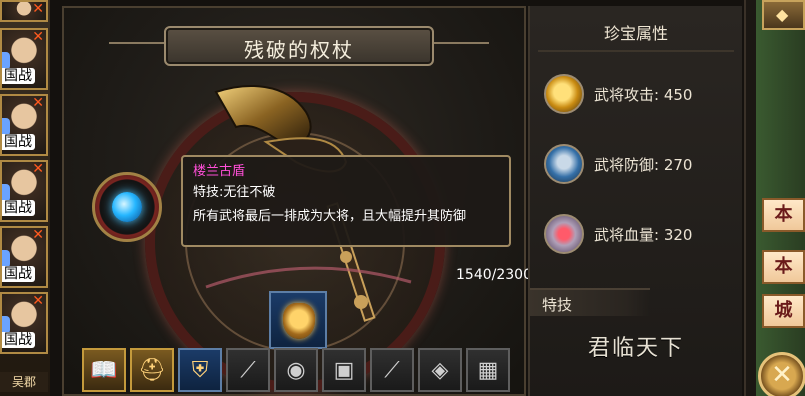 This screenshot has height=396, width=805. I want to click on gem-socket, so click(127, 207).